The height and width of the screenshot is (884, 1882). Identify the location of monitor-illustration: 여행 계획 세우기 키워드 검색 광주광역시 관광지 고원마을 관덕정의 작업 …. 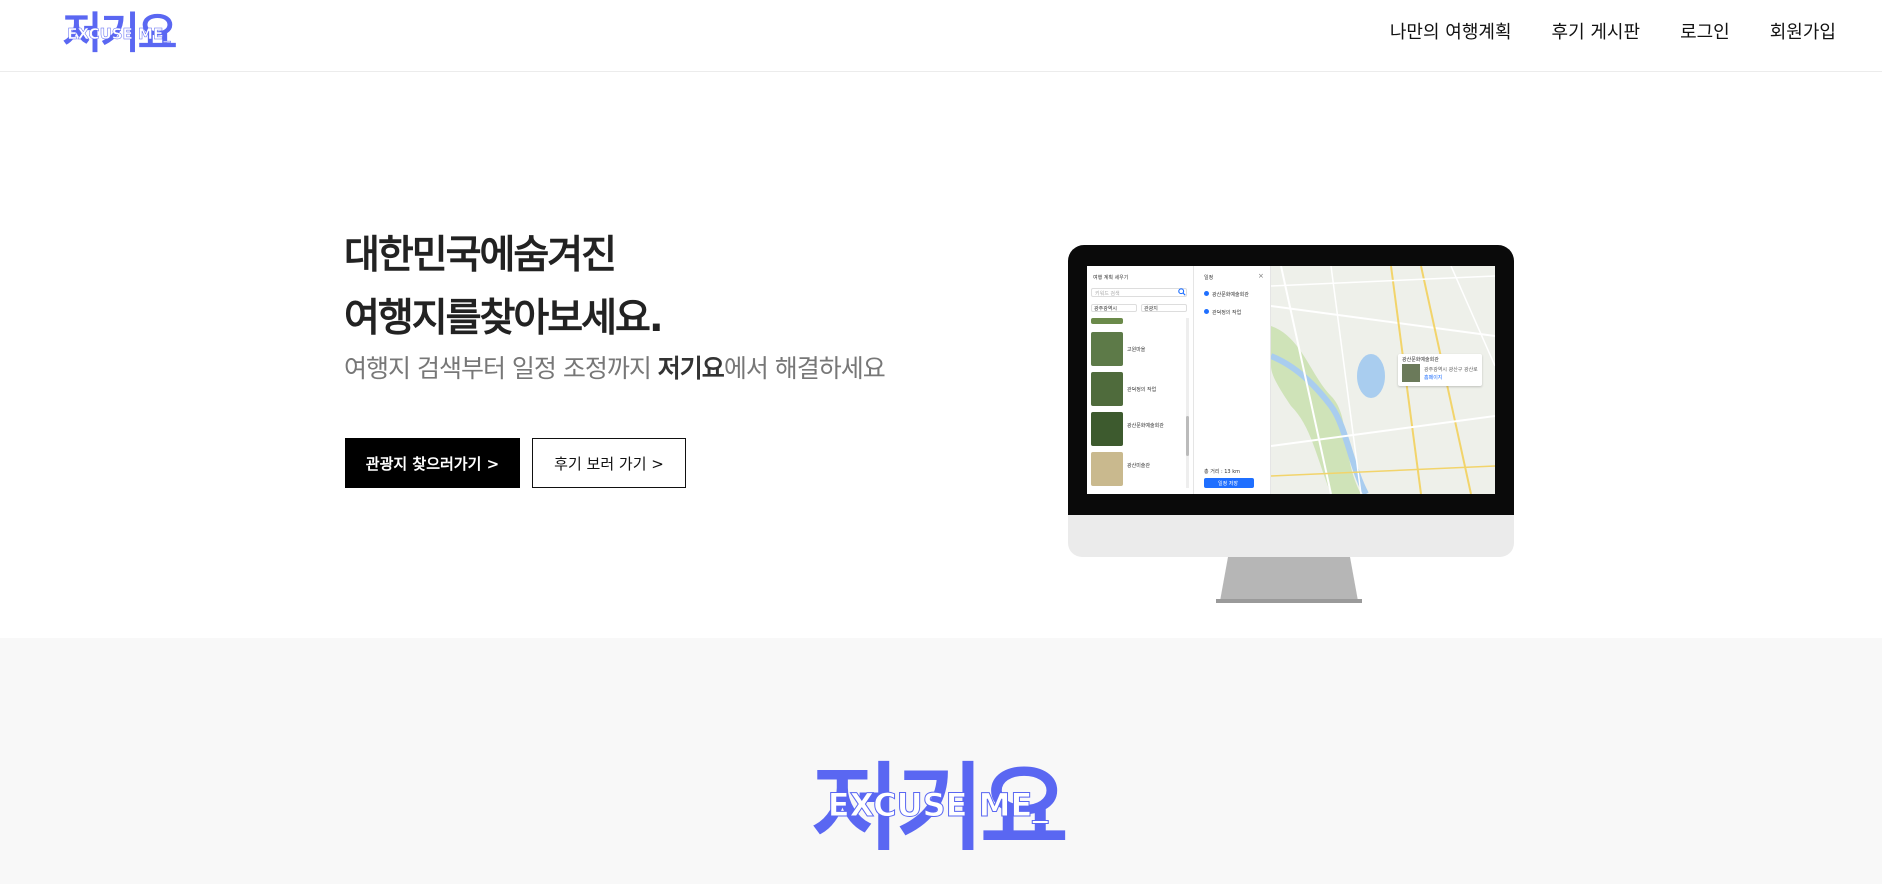
(1291, 424).